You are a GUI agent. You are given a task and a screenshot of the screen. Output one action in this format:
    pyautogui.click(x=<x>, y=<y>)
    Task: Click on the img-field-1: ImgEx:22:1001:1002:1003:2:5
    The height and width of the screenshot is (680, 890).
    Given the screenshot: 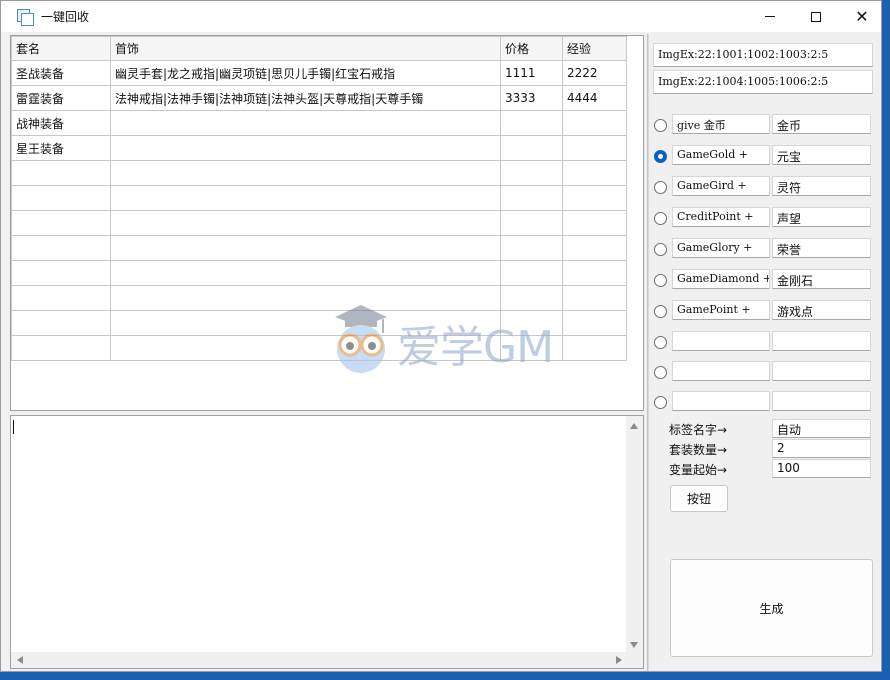 What is the action you would take?
    pyautogui.click(x=763, y=55)
    